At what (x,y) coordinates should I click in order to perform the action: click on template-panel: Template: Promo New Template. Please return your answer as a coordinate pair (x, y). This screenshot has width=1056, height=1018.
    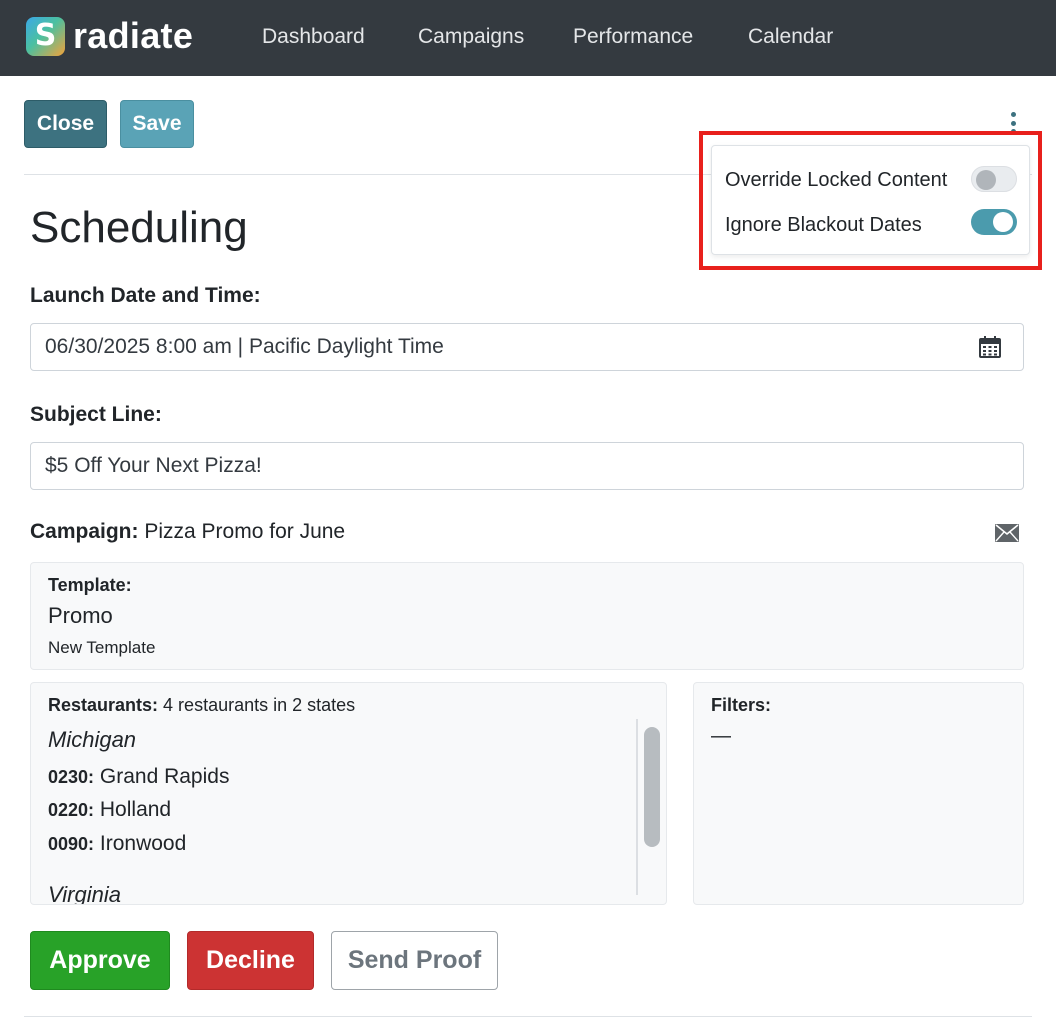
    Looking at the image, I should click on (527, 616).